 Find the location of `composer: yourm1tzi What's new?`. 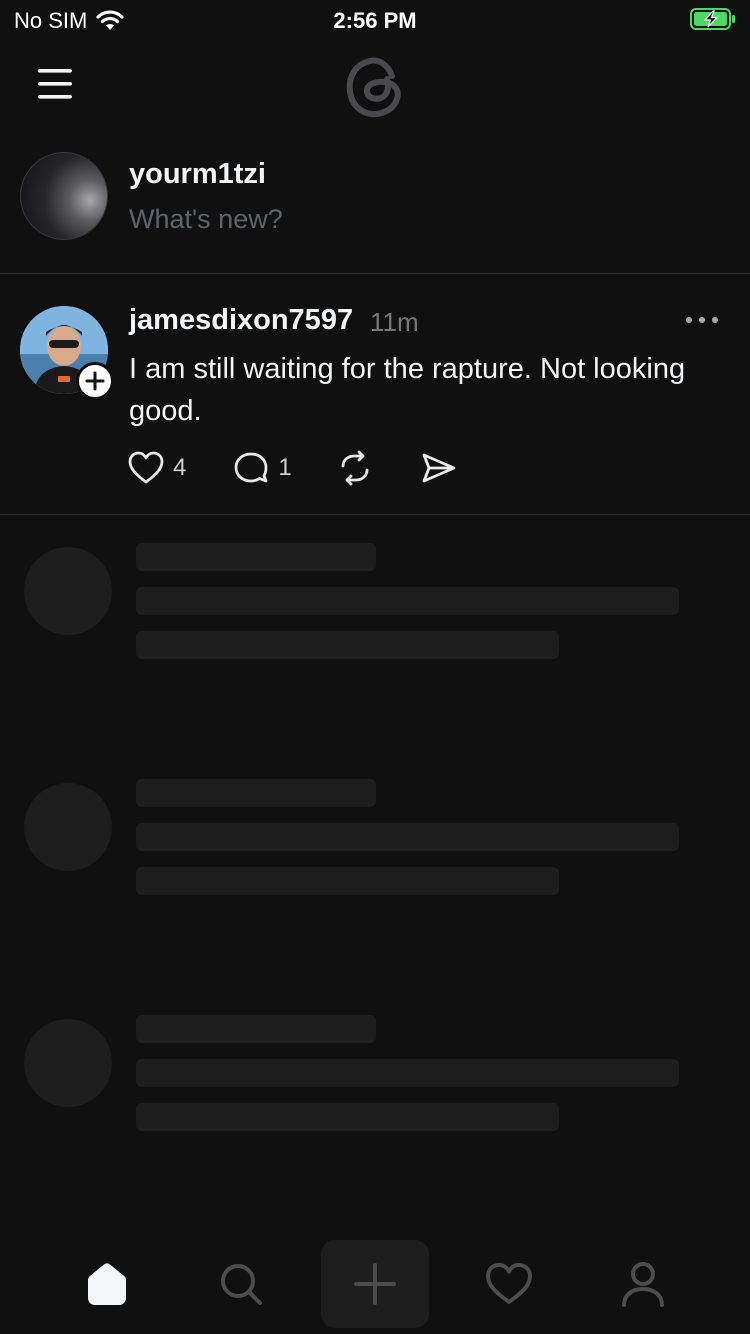

composer: yourm1tzi What's new? is located at coordinates (375, 207).